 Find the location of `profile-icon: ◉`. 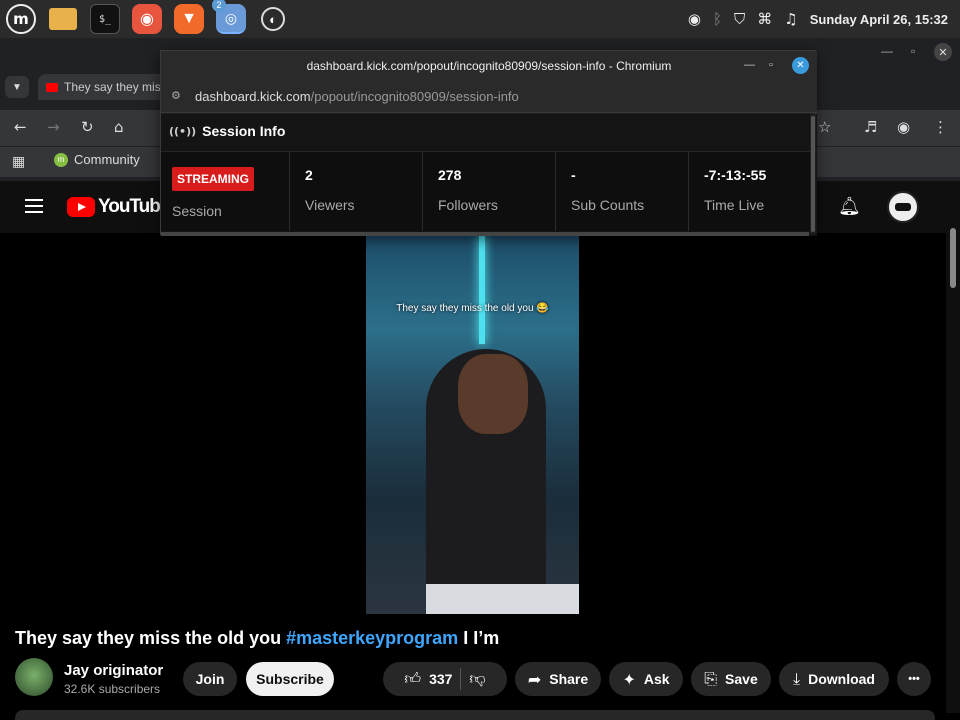

profile-icon: ◉ is located at coordinates (903, 127).